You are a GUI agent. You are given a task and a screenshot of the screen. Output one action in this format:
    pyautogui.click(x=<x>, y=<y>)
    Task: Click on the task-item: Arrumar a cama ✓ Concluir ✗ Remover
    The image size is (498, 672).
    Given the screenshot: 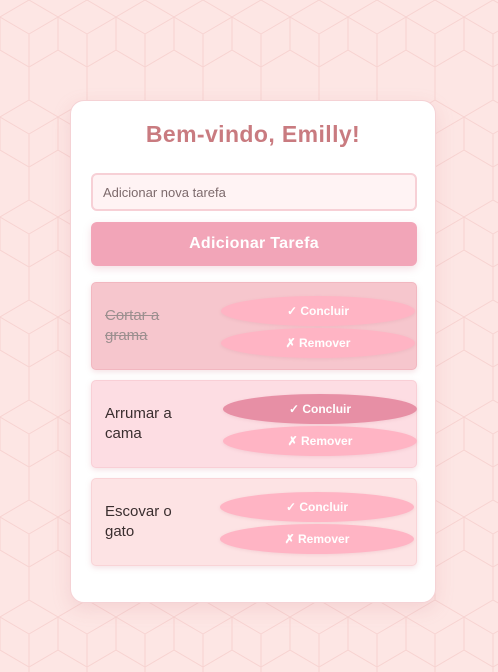 What is the action you would take?
    pyautogui.click(x=254, y=424)
    